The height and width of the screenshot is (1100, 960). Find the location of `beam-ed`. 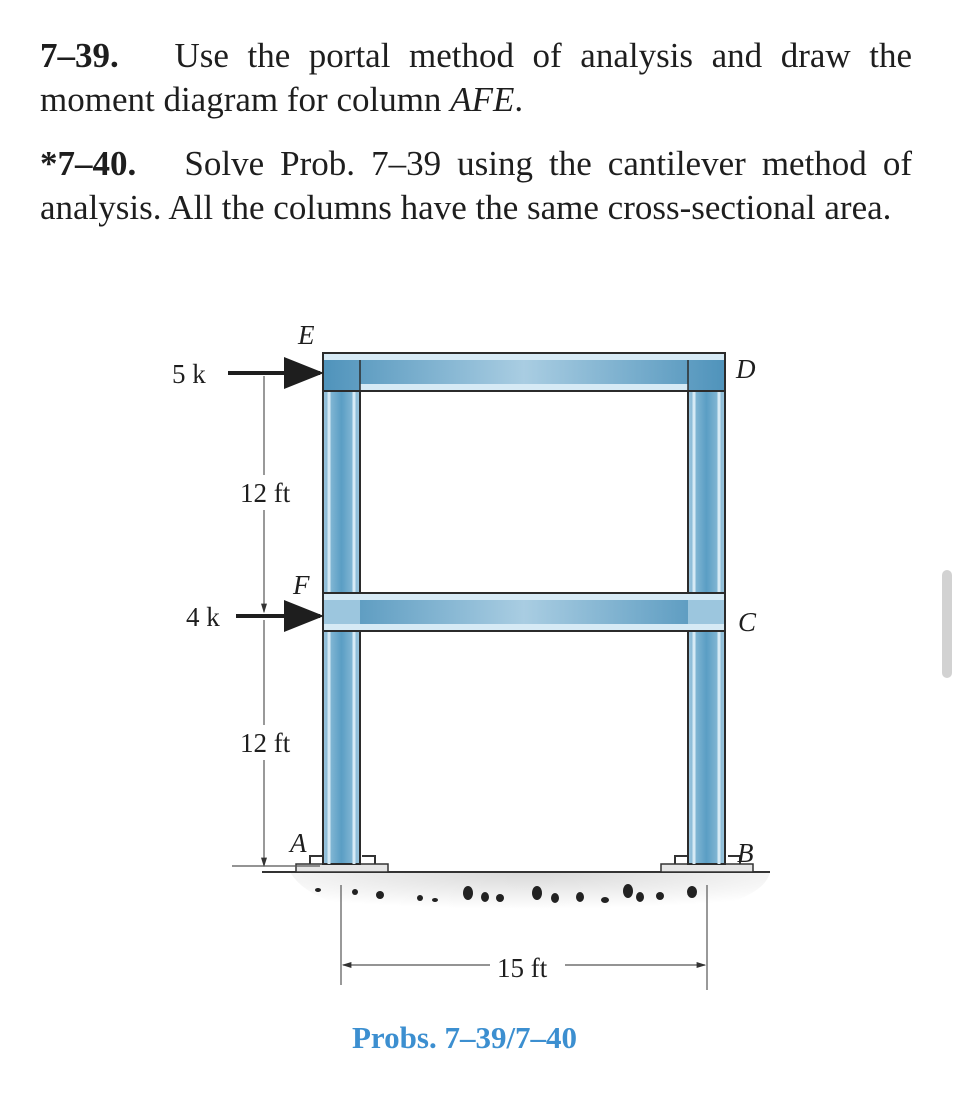

beam-ed is located at coordinates (524, 372).